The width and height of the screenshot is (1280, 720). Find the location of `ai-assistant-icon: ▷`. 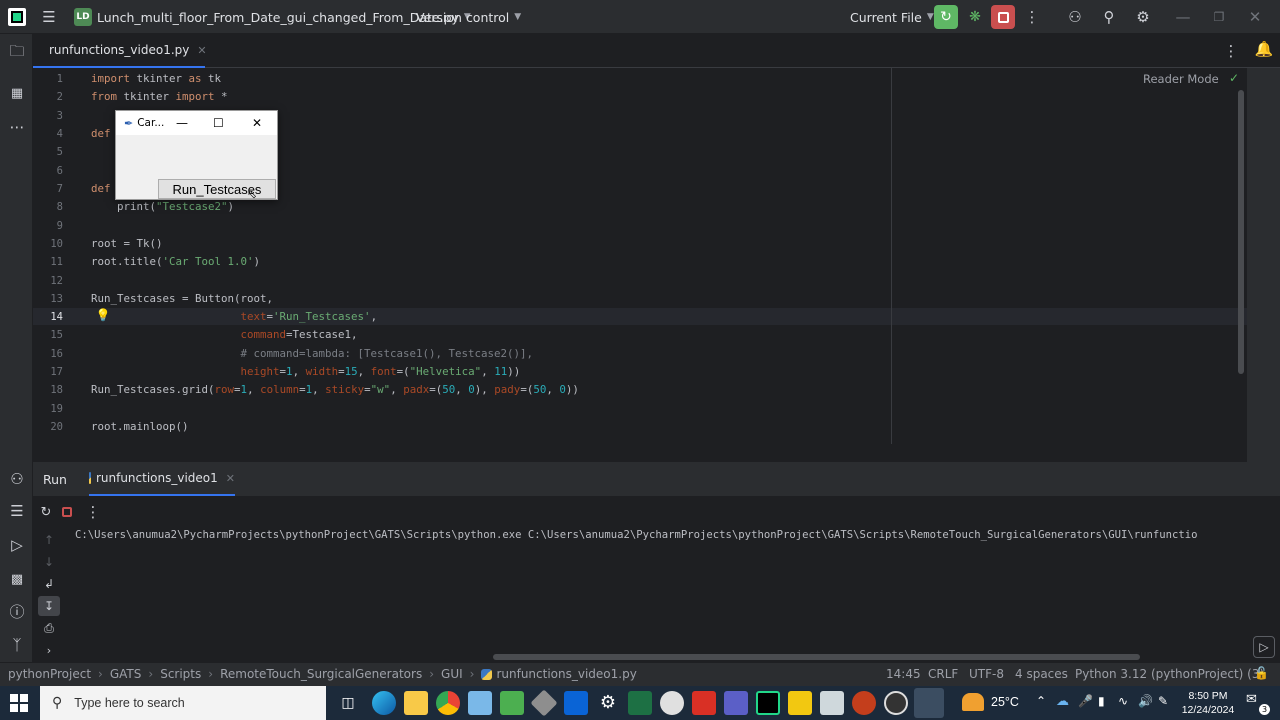

ai-assistant-icon: ▷ is located at coordinates (1264, 647).